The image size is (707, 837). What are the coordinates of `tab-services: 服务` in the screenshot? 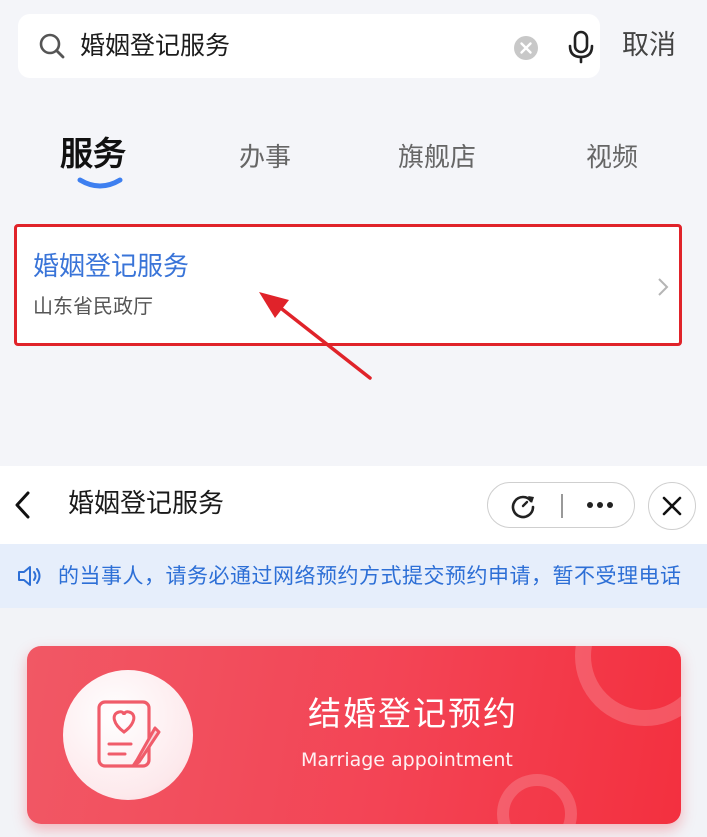 It's located at (93, 154).